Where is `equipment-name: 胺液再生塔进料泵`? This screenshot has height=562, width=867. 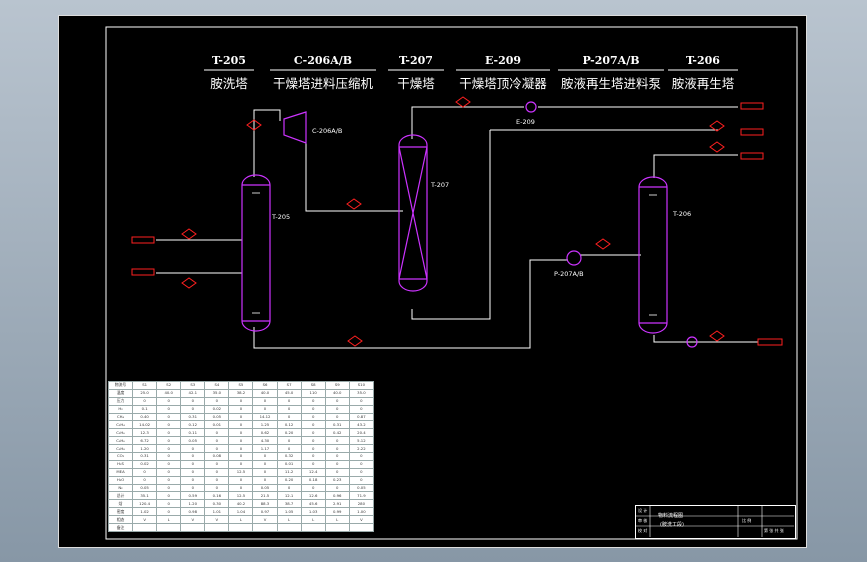 equipment-name: 胺液再生塔进料泵 is located at coordinates (610, 83).